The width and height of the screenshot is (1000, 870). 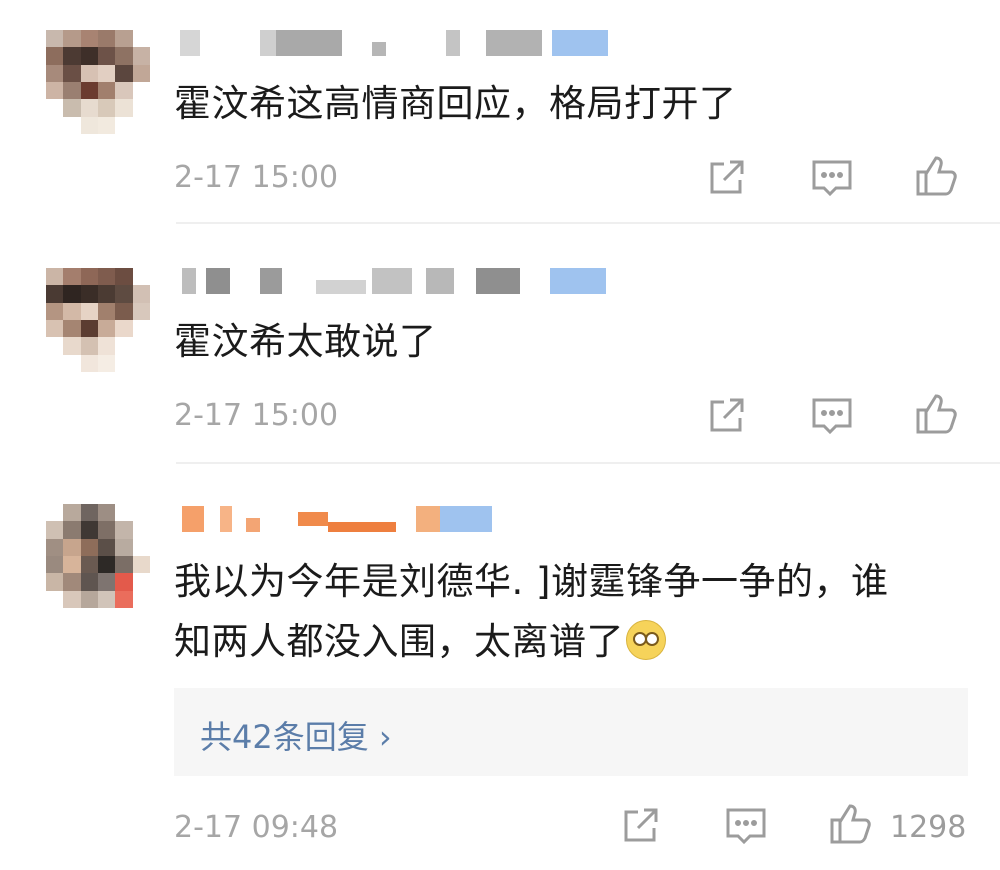 I want to click on comment-text-line-2-text: 知两人都没入围，太离谱了, so click(x=399, y=641).